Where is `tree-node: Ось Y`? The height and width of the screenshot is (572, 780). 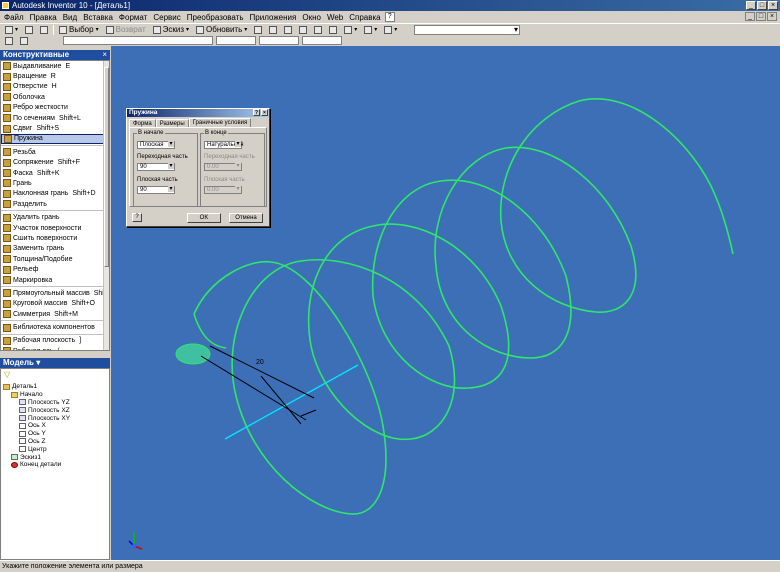 tree-node: Ось Y is located at coordinates (36, 434).